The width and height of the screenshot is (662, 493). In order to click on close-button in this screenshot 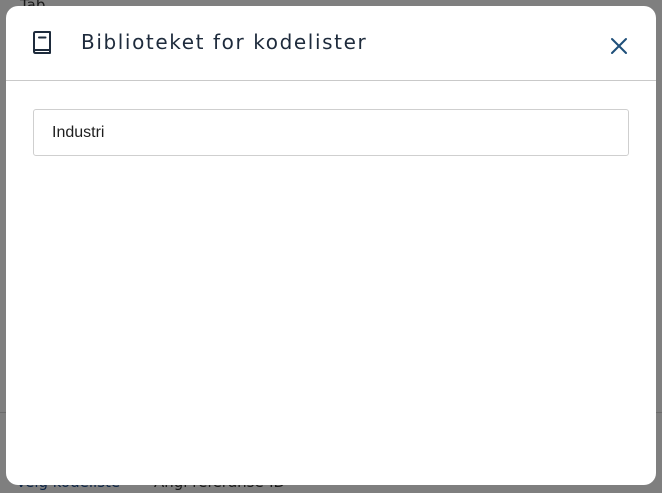, I will do `click(619, 46)`.